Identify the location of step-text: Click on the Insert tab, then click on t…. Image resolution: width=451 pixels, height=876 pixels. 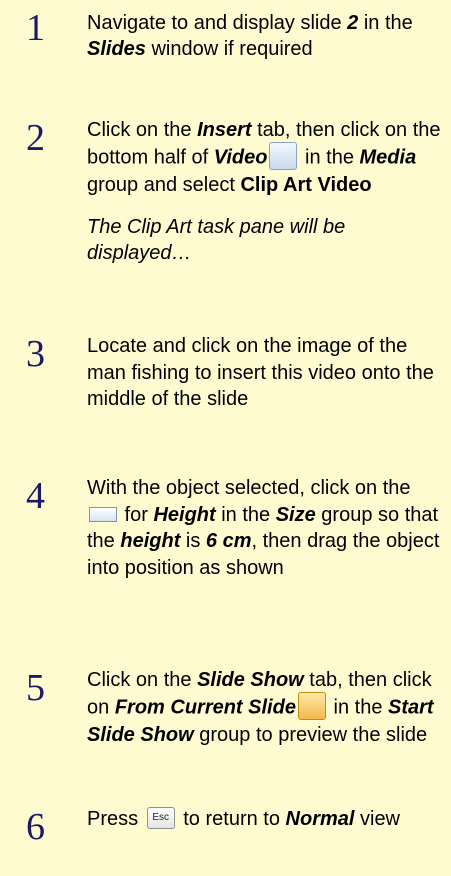
(267, 191).